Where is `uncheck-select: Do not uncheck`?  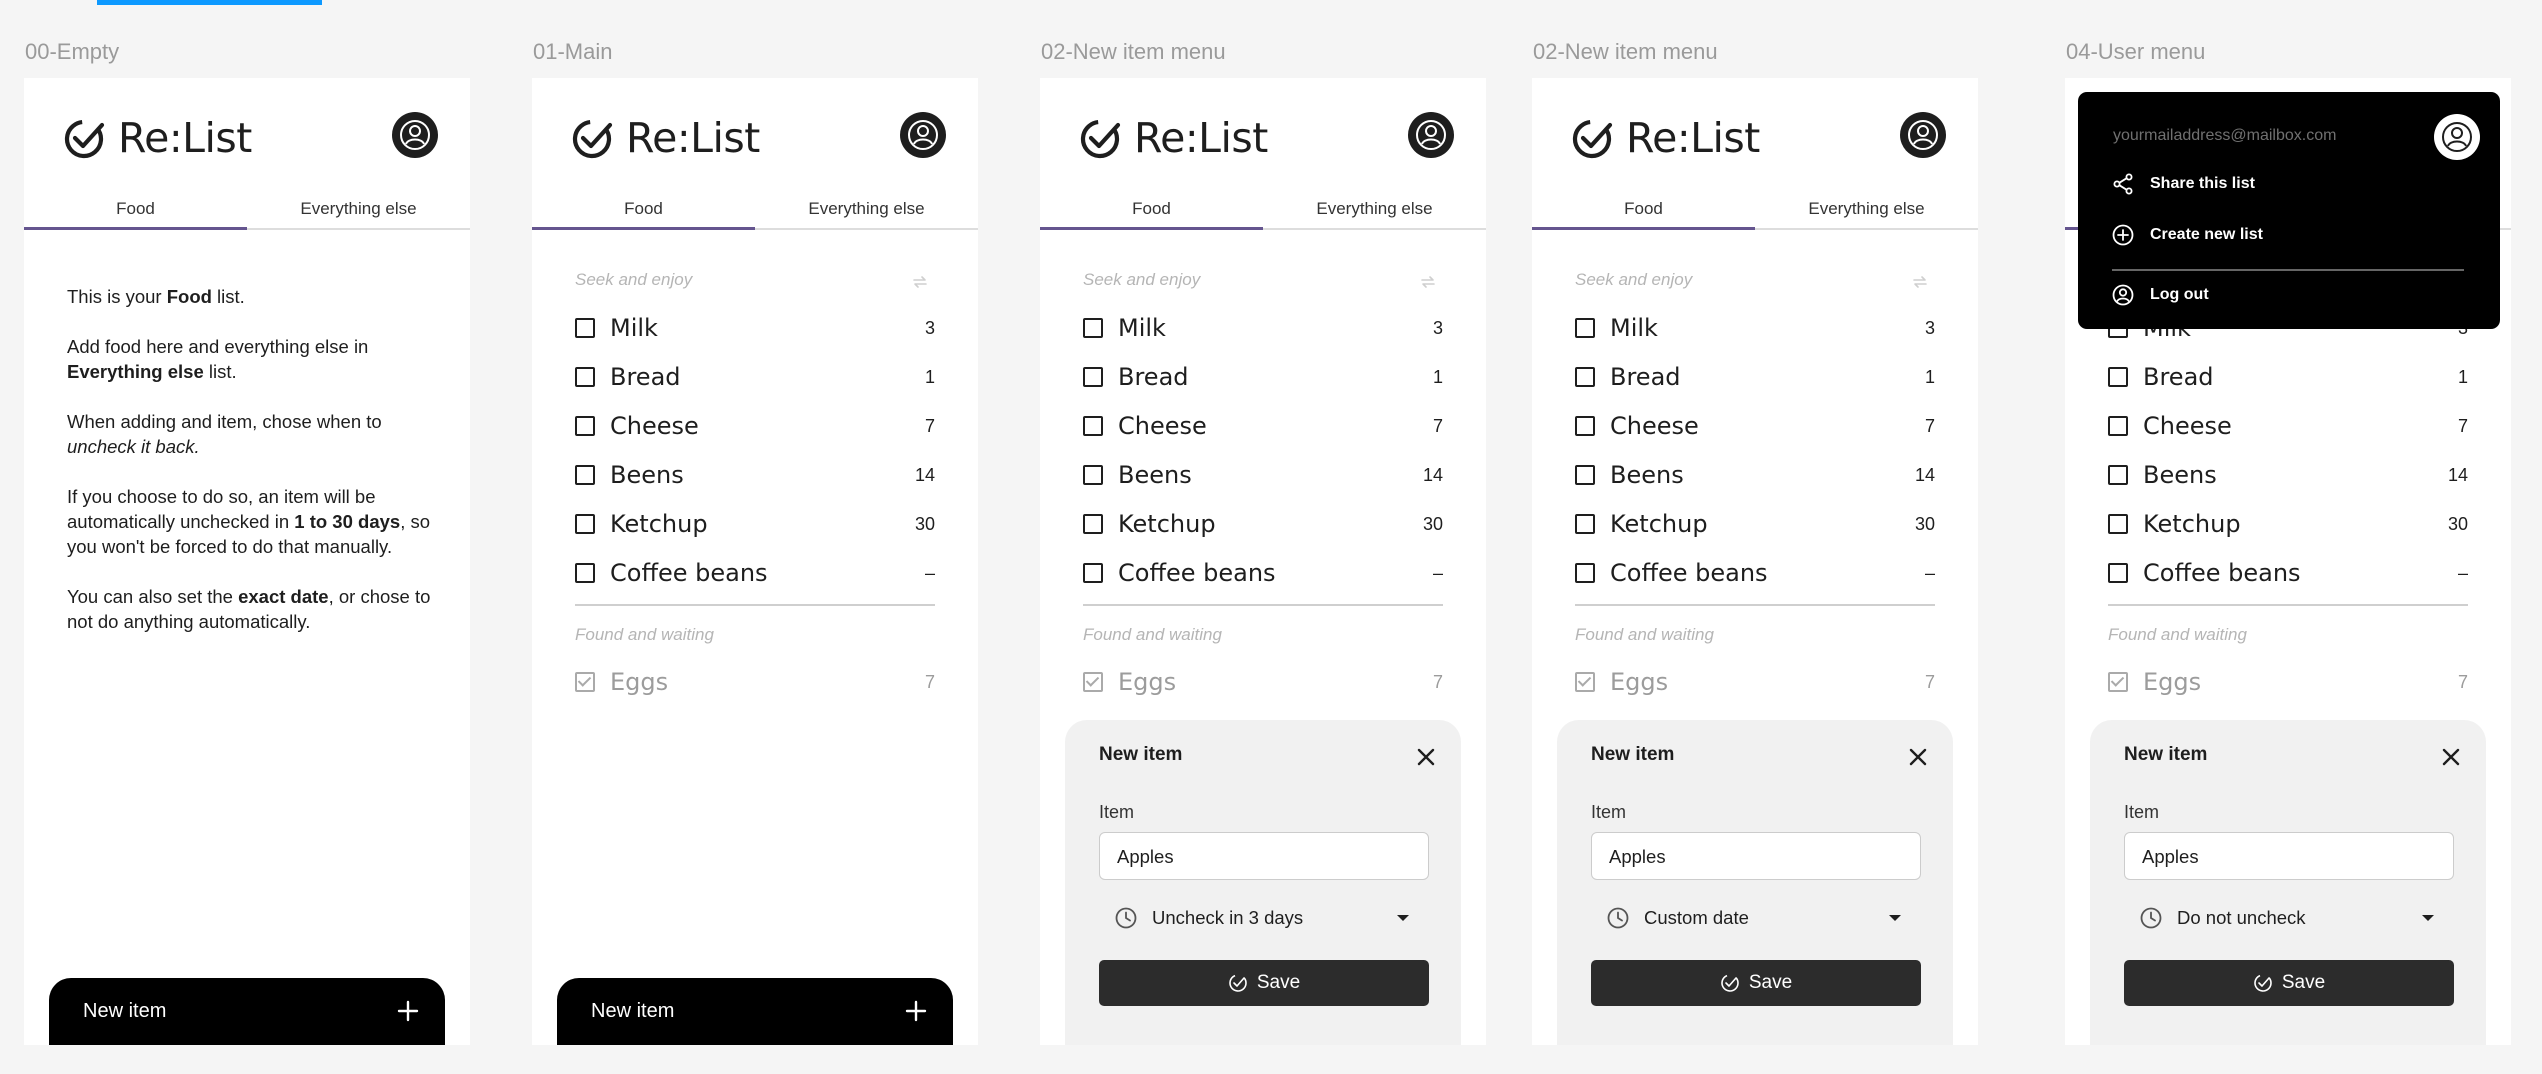 uncheck-select: Do not uncheck is located at coordinates (2289, 918).